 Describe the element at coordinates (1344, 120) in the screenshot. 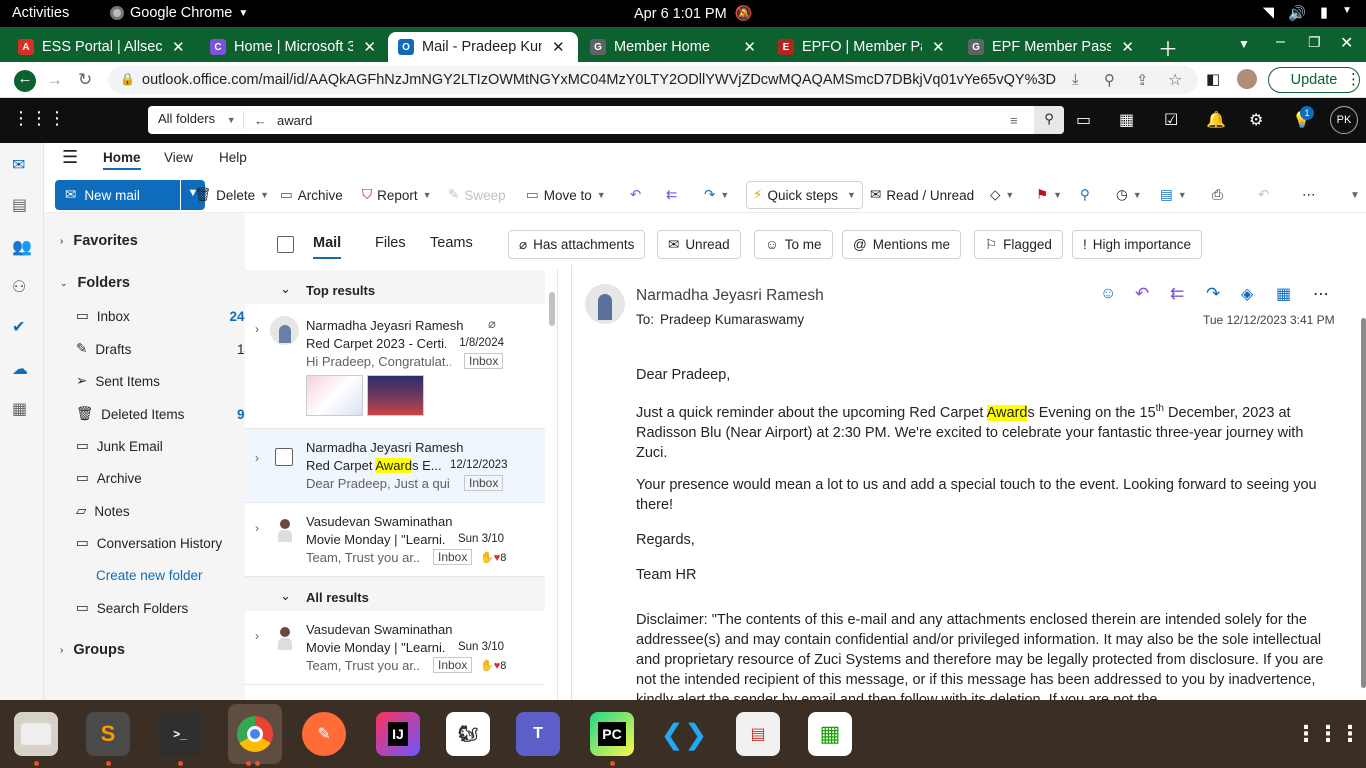

I see `account-avatar: PK` at that location.